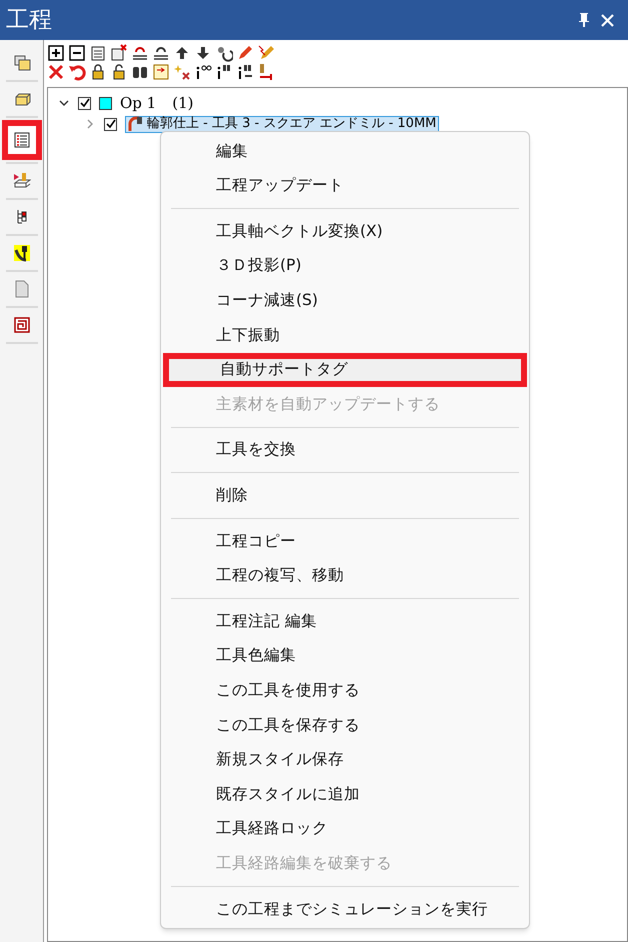  What do you see at coordinates (266, 53) in the screenshot?
I see `lightning-pencil-icon` at bounding box center [266, 53].